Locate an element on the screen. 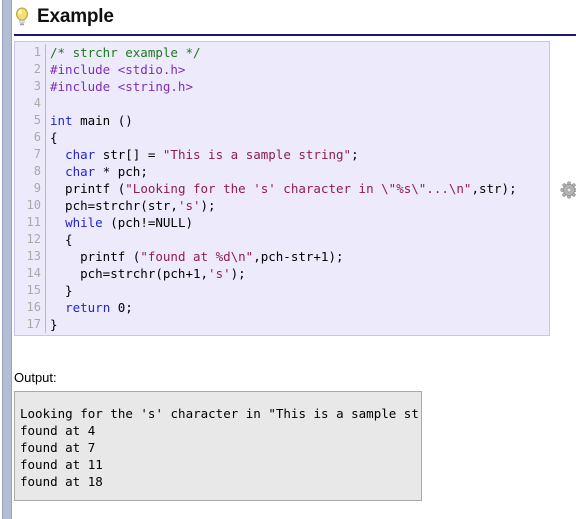 The height and width of the screenshot is (519, 576). code-token-str: "found at %d\n" is located at coordinates (197, 256).